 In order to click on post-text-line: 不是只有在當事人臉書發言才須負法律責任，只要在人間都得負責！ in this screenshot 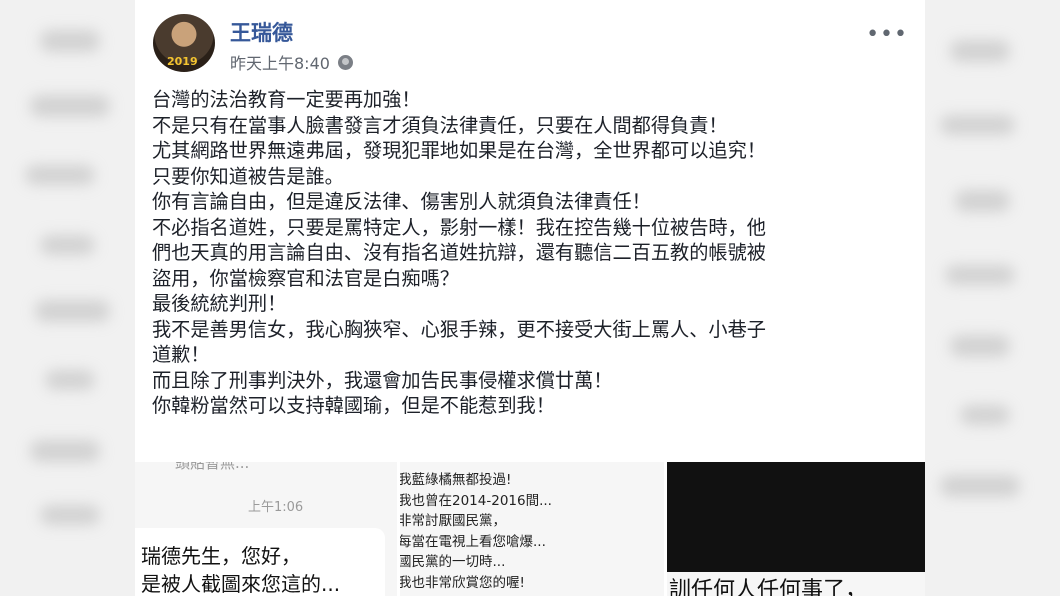, I will do `click(440, 125)`.